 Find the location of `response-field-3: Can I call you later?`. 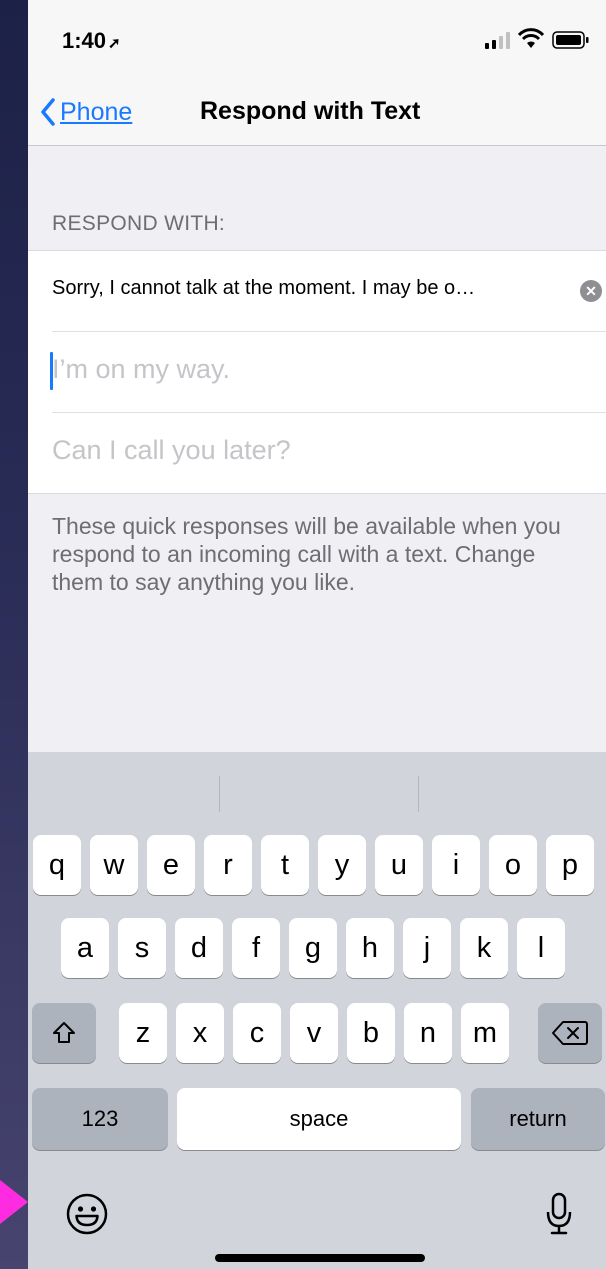

response-field-3: Can I call you later? is located at coordinates (329, 453).